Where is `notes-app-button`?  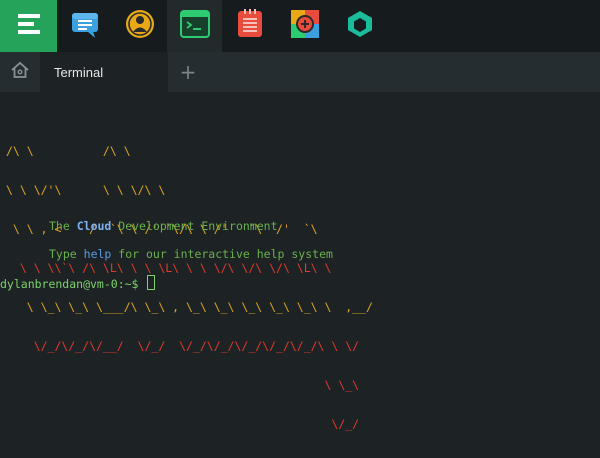 notes-app-button is located at coordinates (249, 26).